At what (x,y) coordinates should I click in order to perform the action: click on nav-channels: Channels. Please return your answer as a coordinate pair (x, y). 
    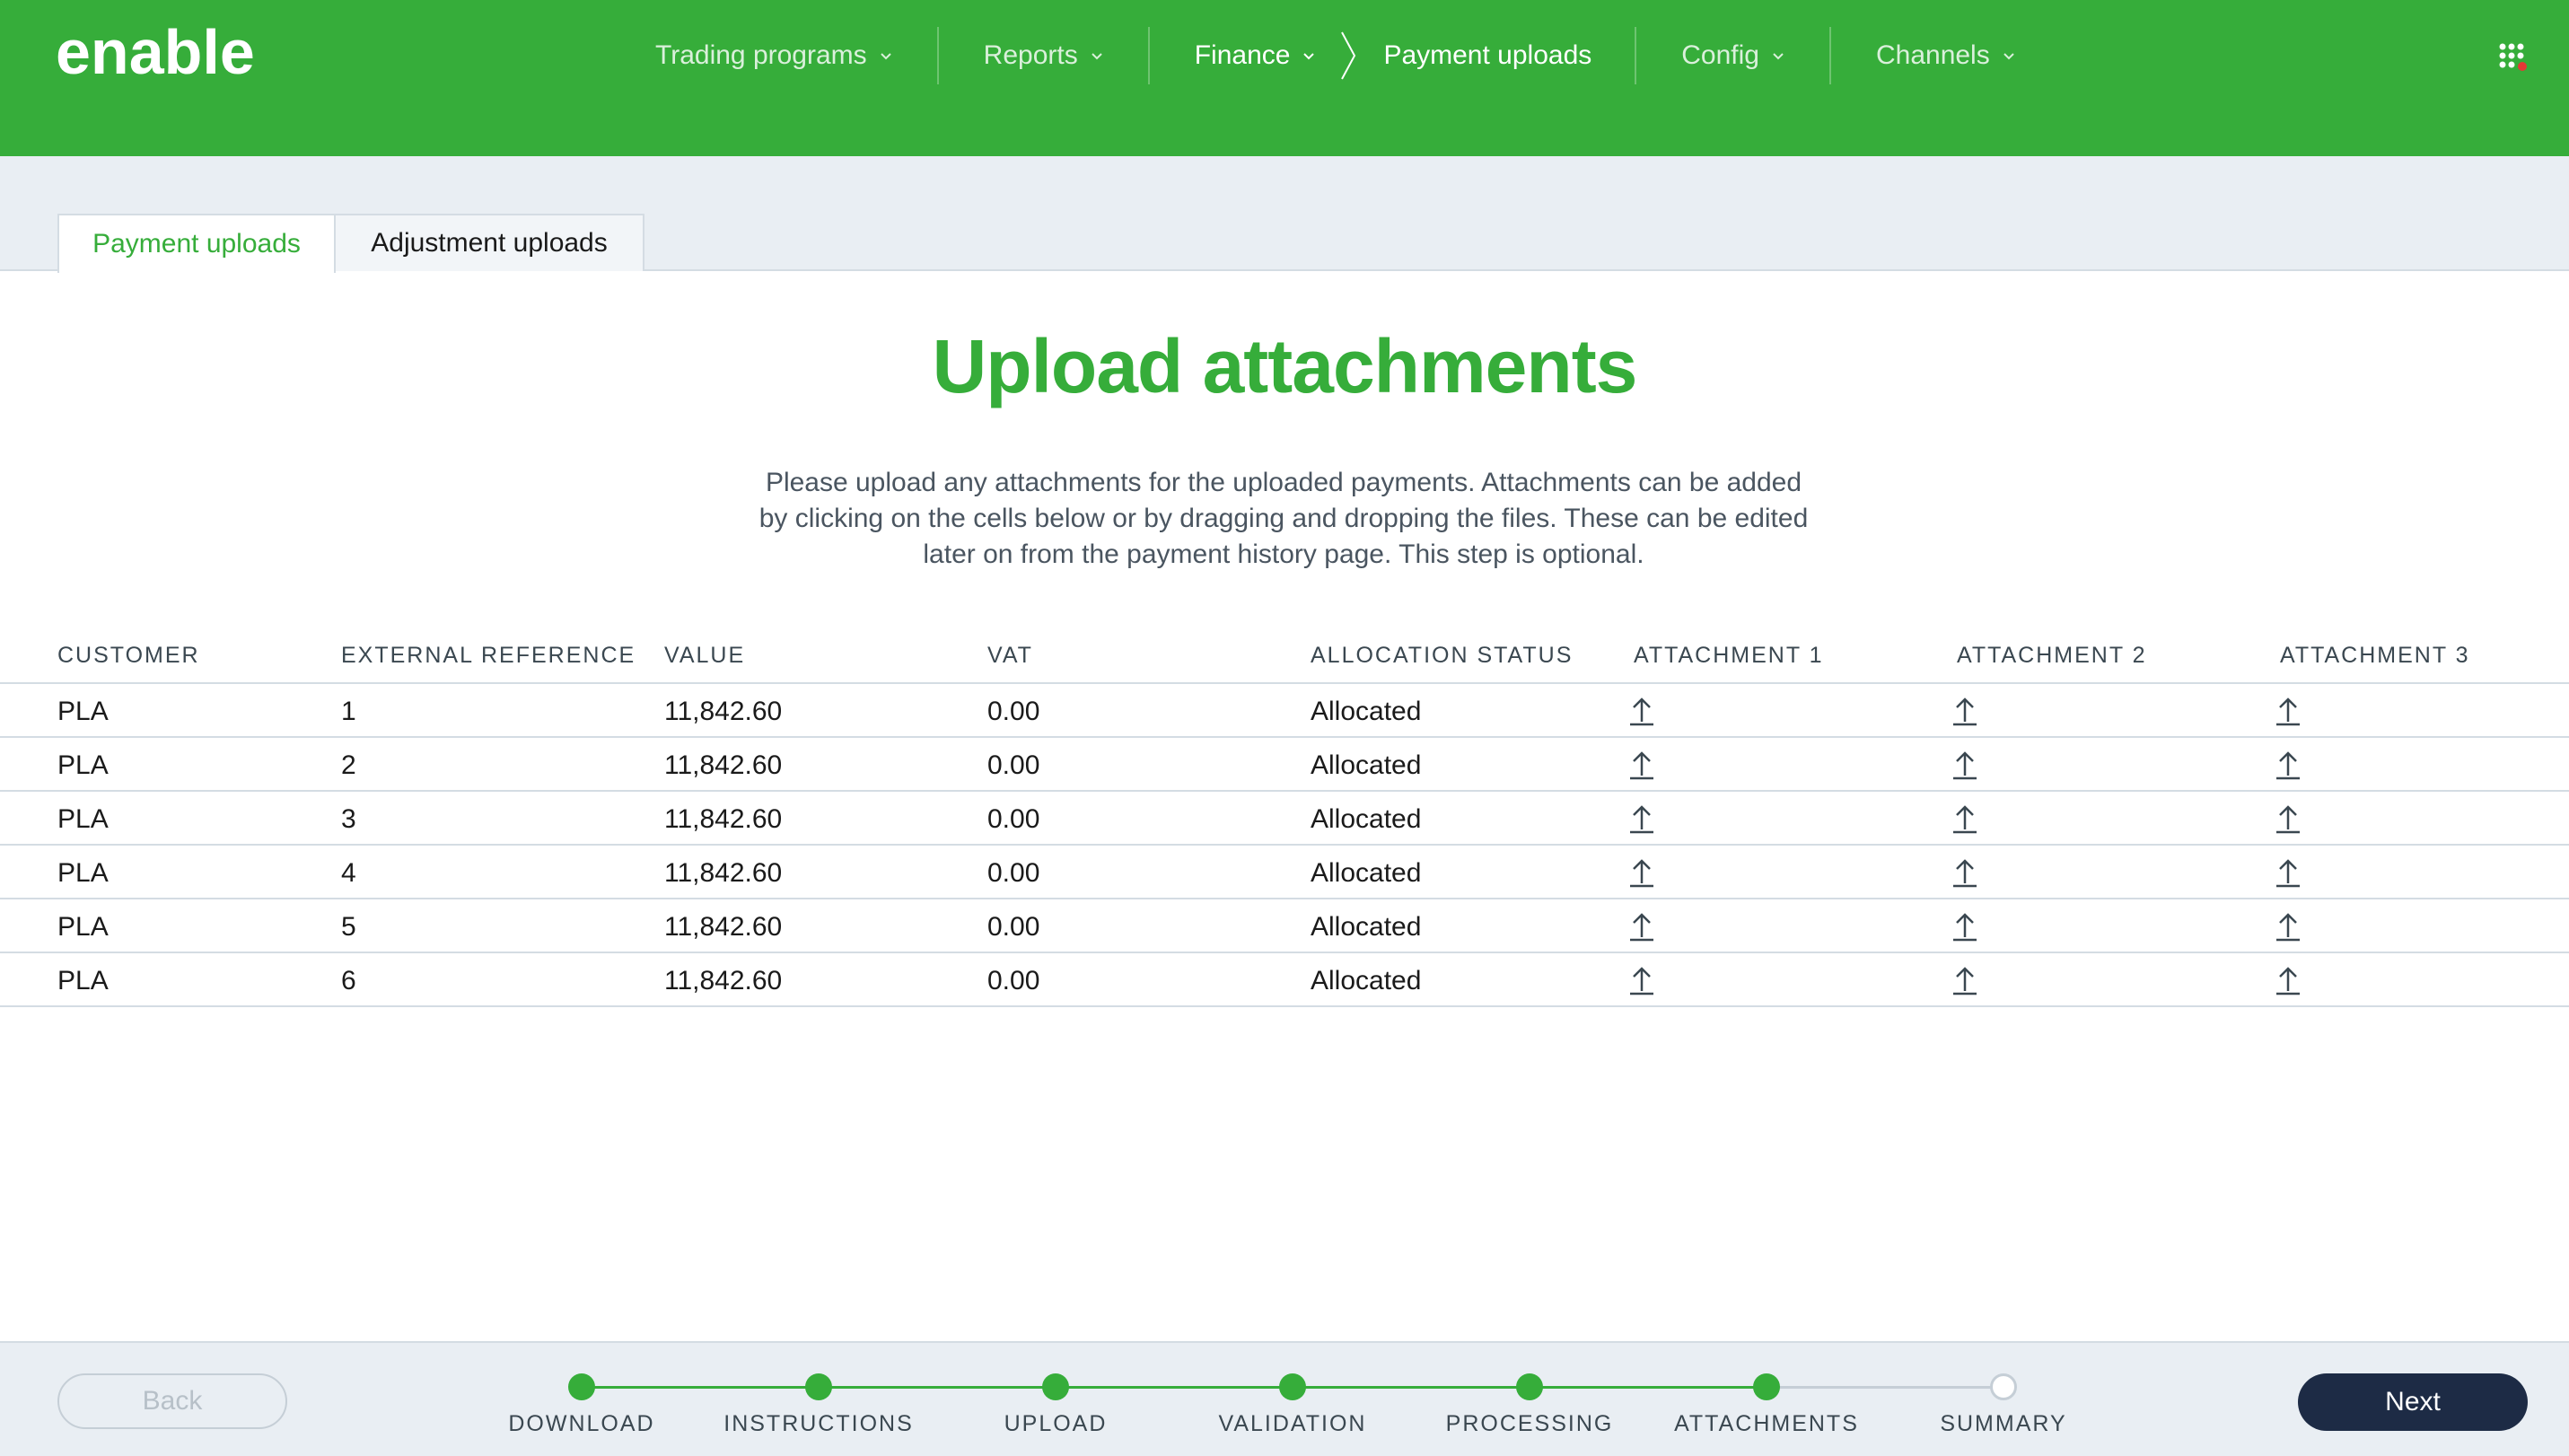
    Looking at the image, I should click on (1945, 56).